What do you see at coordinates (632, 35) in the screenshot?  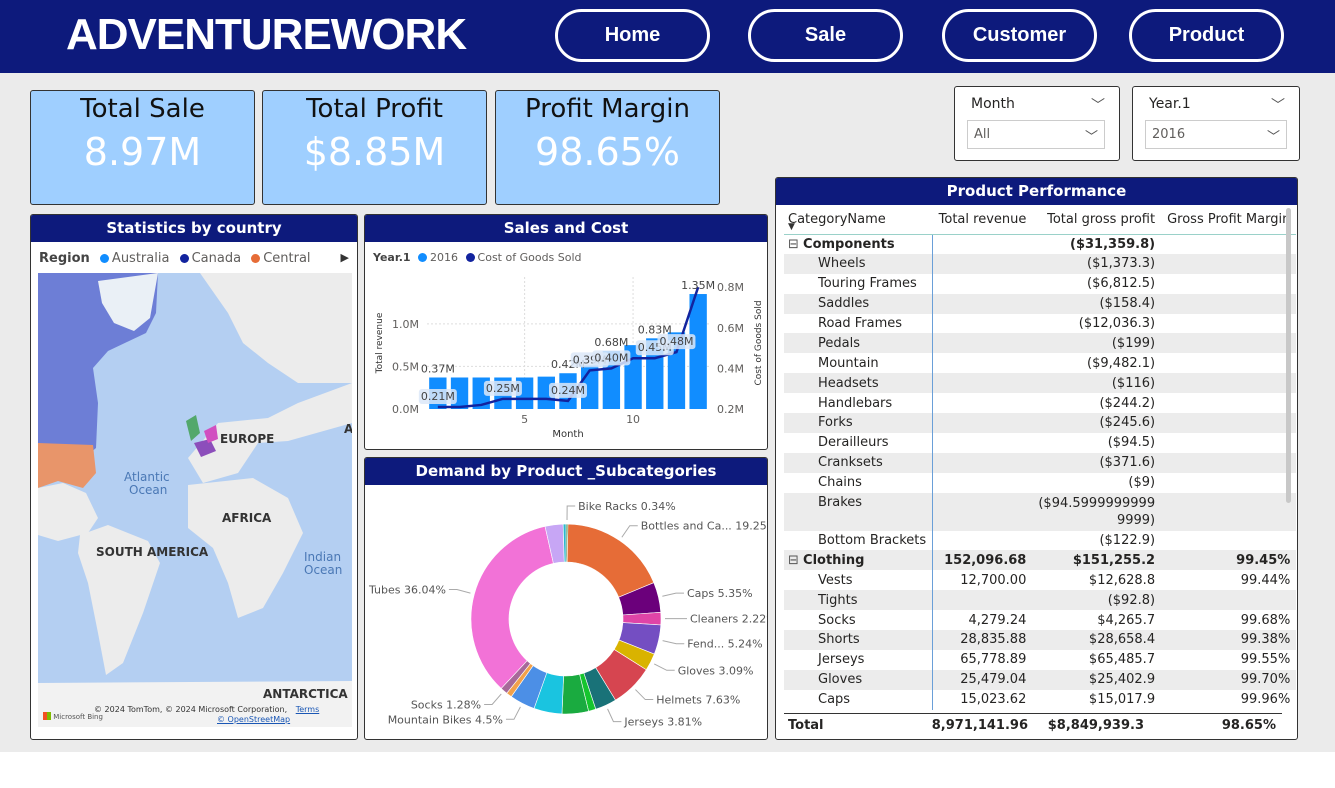 I see `nav-home-button: Home` at bounding box center [632, 35].